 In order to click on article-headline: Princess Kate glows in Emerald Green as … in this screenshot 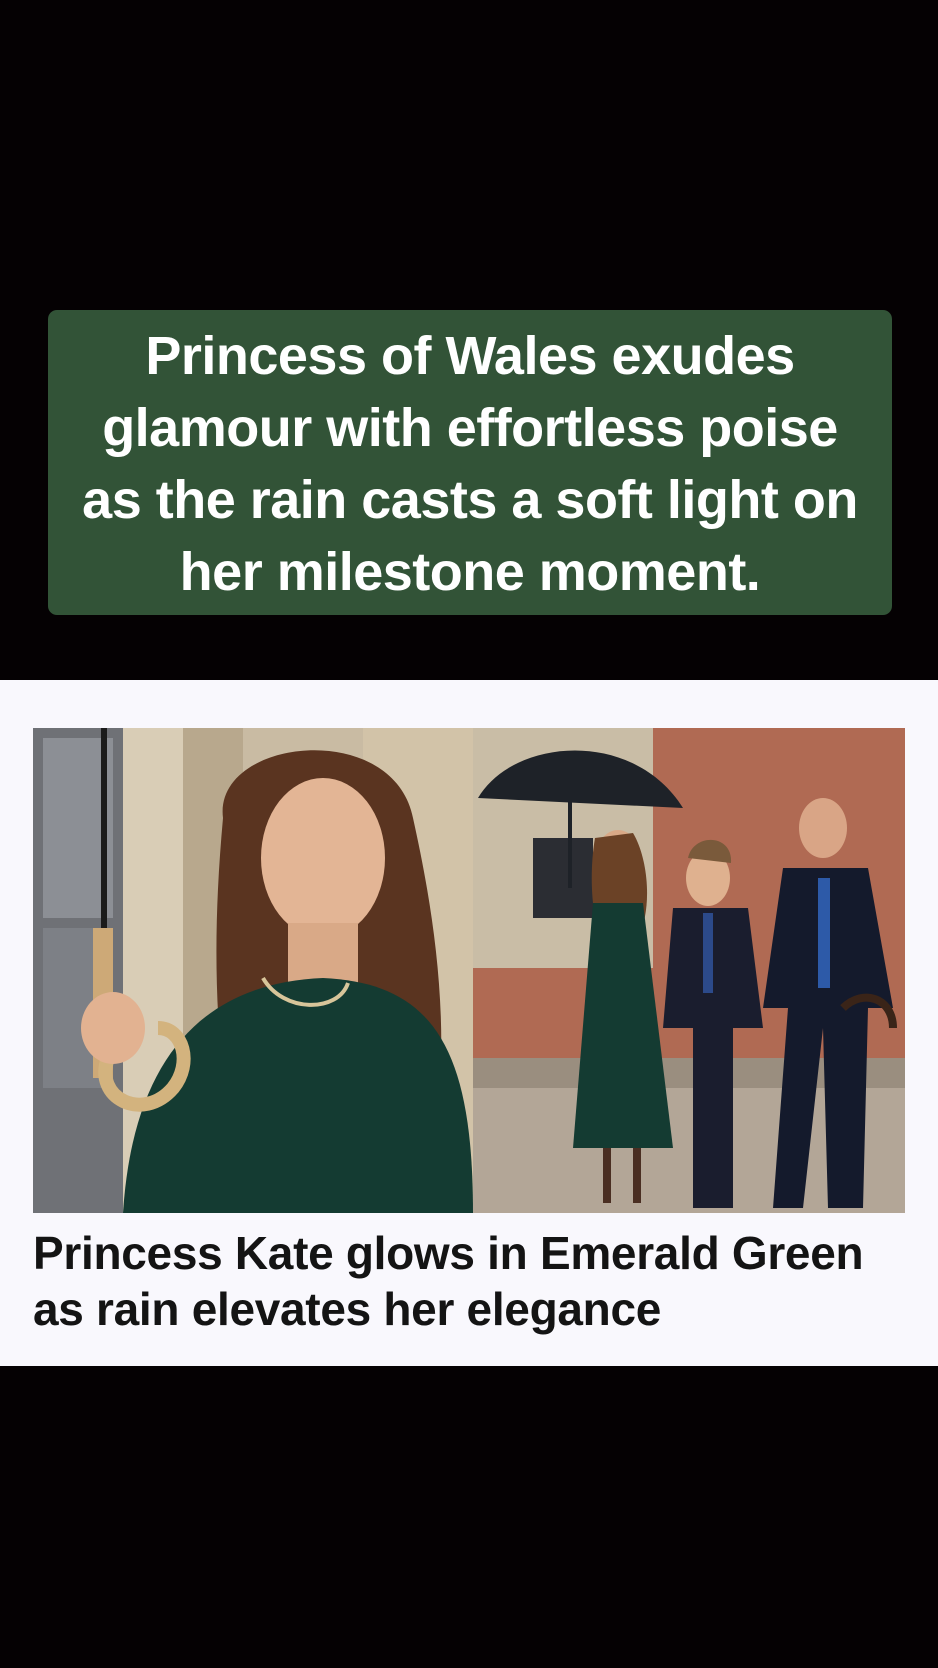, I will do `click(473, 1281)`.